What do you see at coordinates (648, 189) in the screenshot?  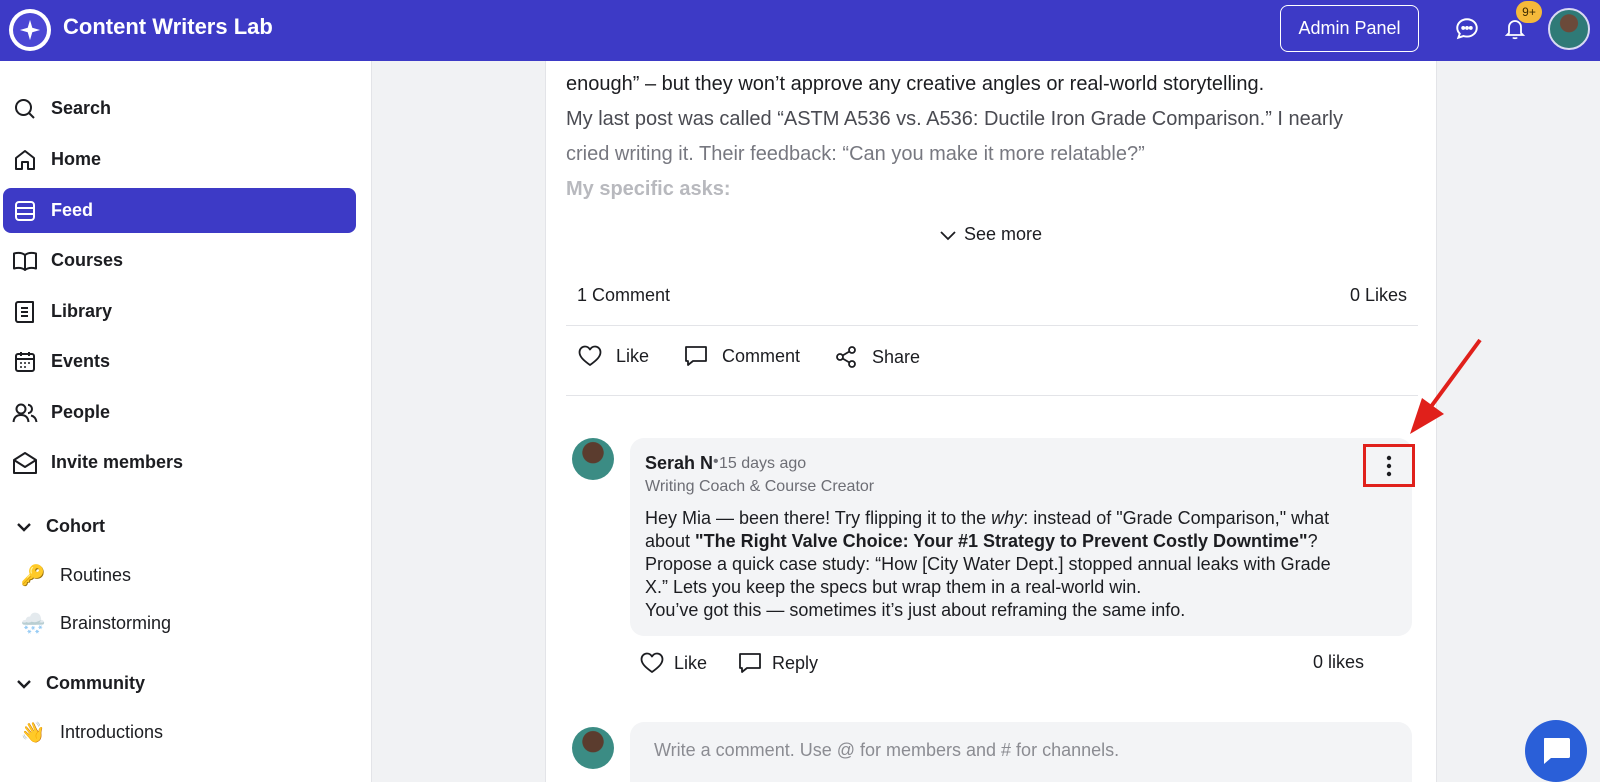 I see `post-body-line: My specific asks:` at bounding box center [648, 189].